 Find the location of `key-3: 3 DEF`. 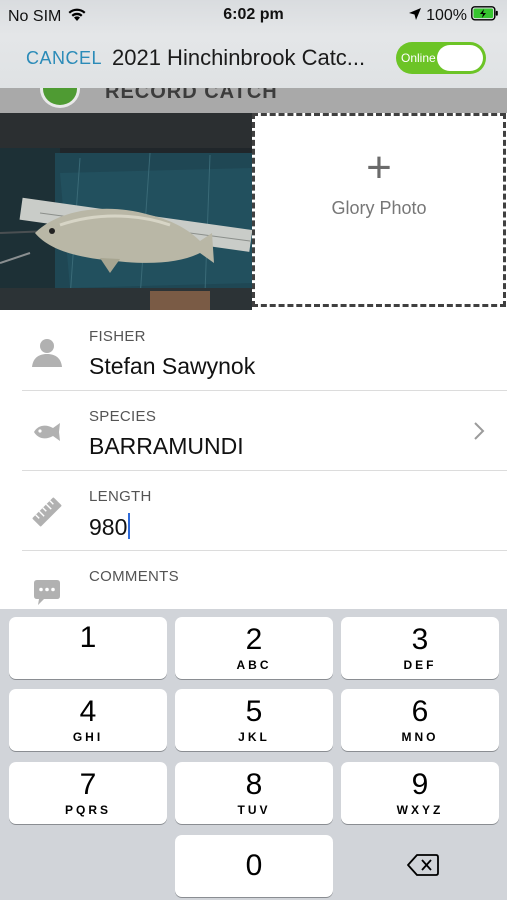

key-3: 3 DEF is located at coordinates (420, 648).